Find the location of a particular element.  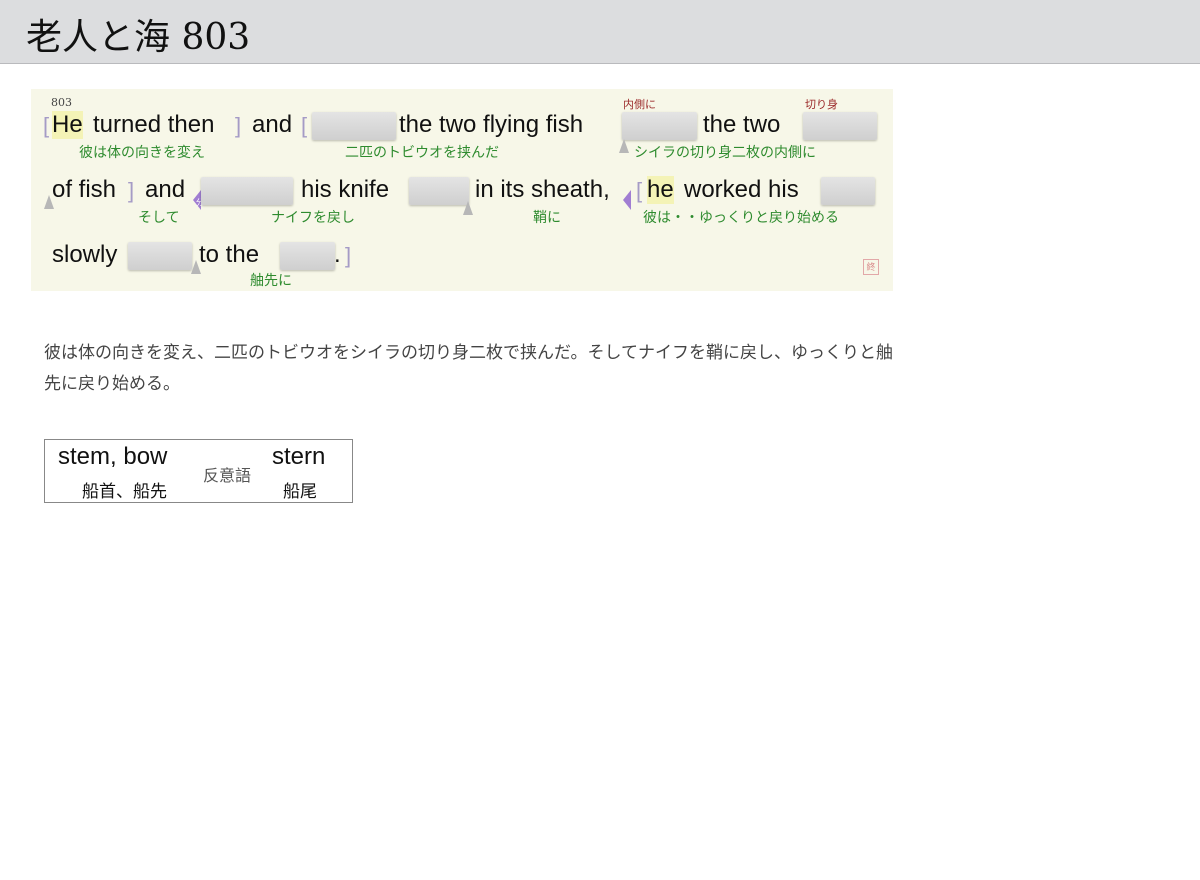

word-worked-his: worked his is located at coordinates (741, 189).